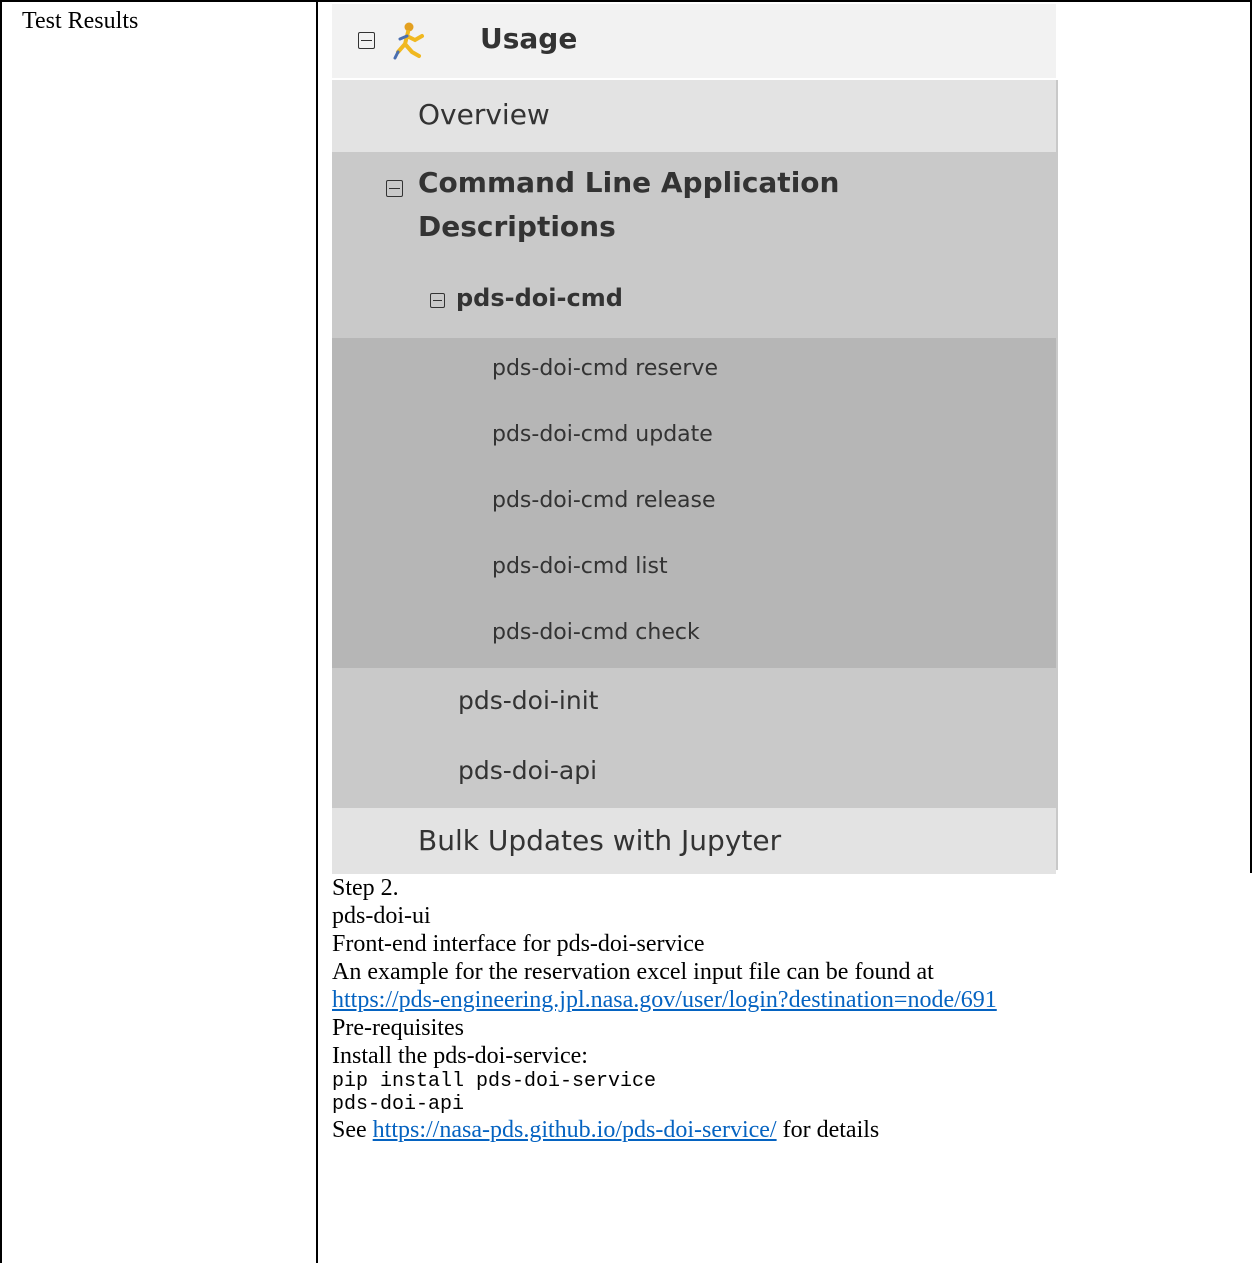 The width and height of the screenshot is (1252, 1263). Describe the element at coordinates (494, 1081) in the screenshot. I see `code-line: pip install pds-doi-service` at that location.